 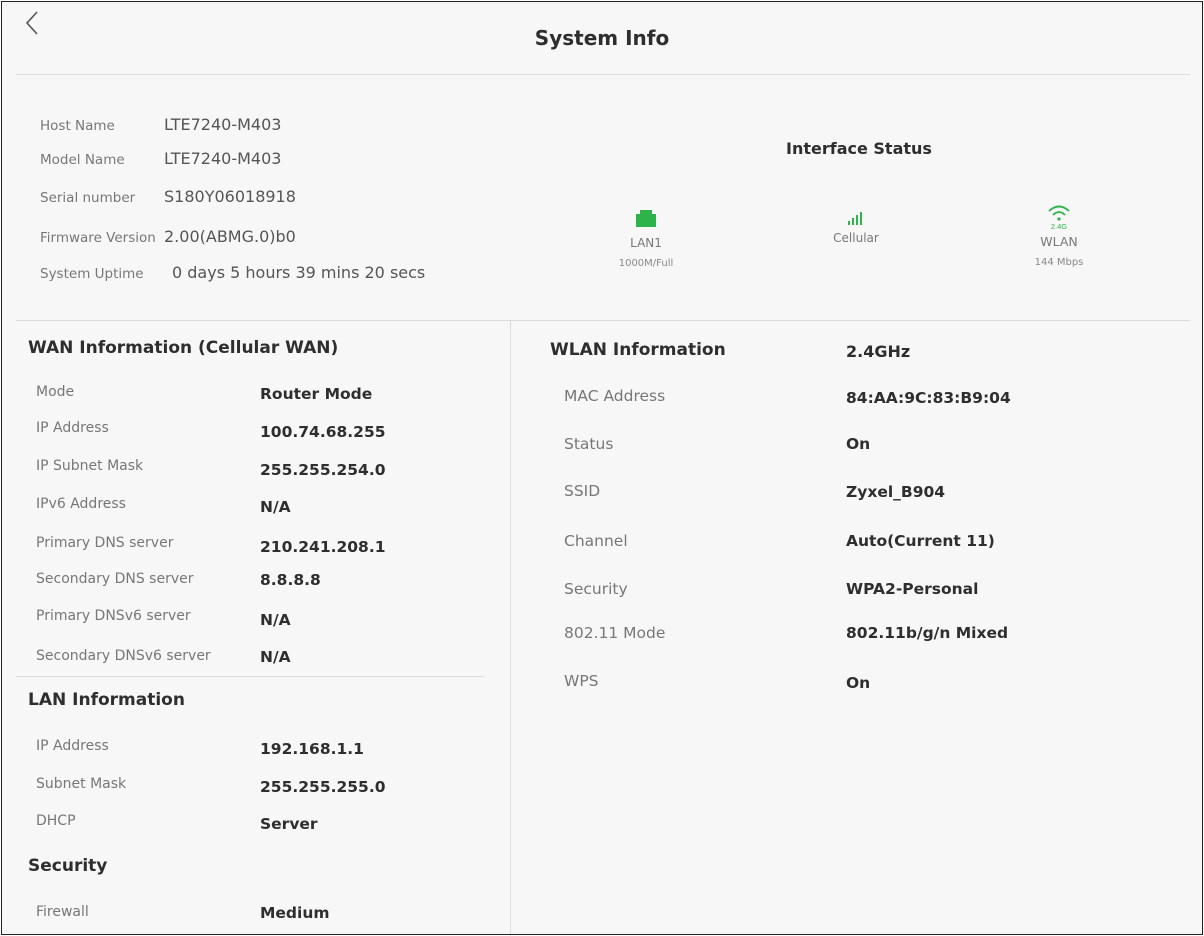 What do you see at coordinates (858, 683) in the screenshot?
I see `wlan-wps-value: On` at bounding box center [858, 683].